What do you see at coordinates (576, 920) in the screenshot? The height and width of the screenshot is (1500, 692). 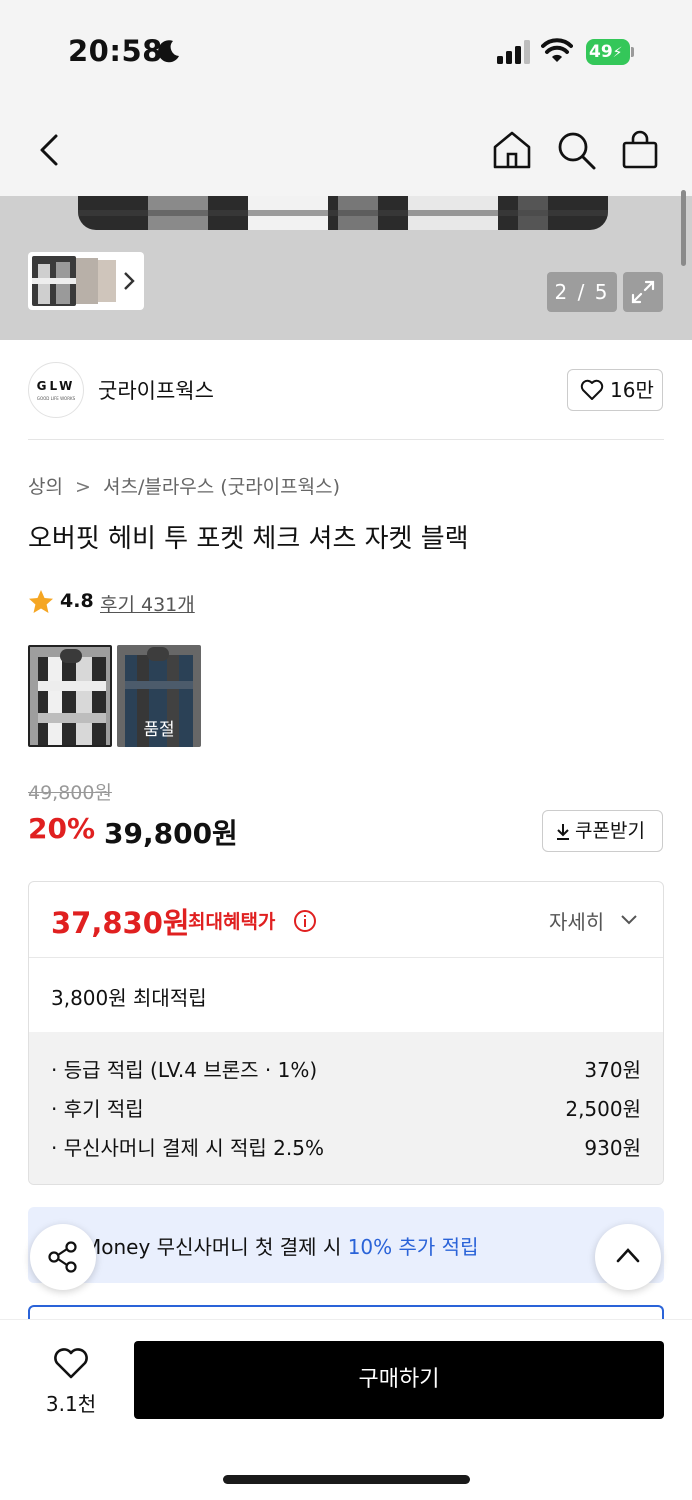 I see `detail-toggle: 자세히` at bounding box center [576, 920].